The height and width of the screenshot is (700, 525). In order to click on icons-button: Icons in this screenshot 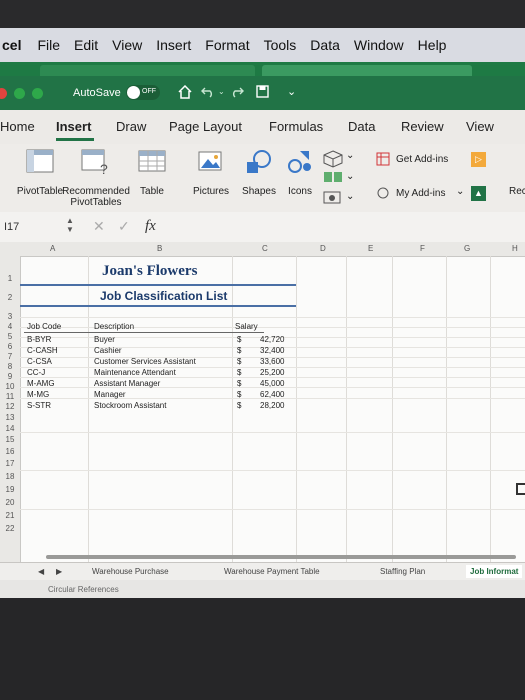, I will do `click(300, 172)`.